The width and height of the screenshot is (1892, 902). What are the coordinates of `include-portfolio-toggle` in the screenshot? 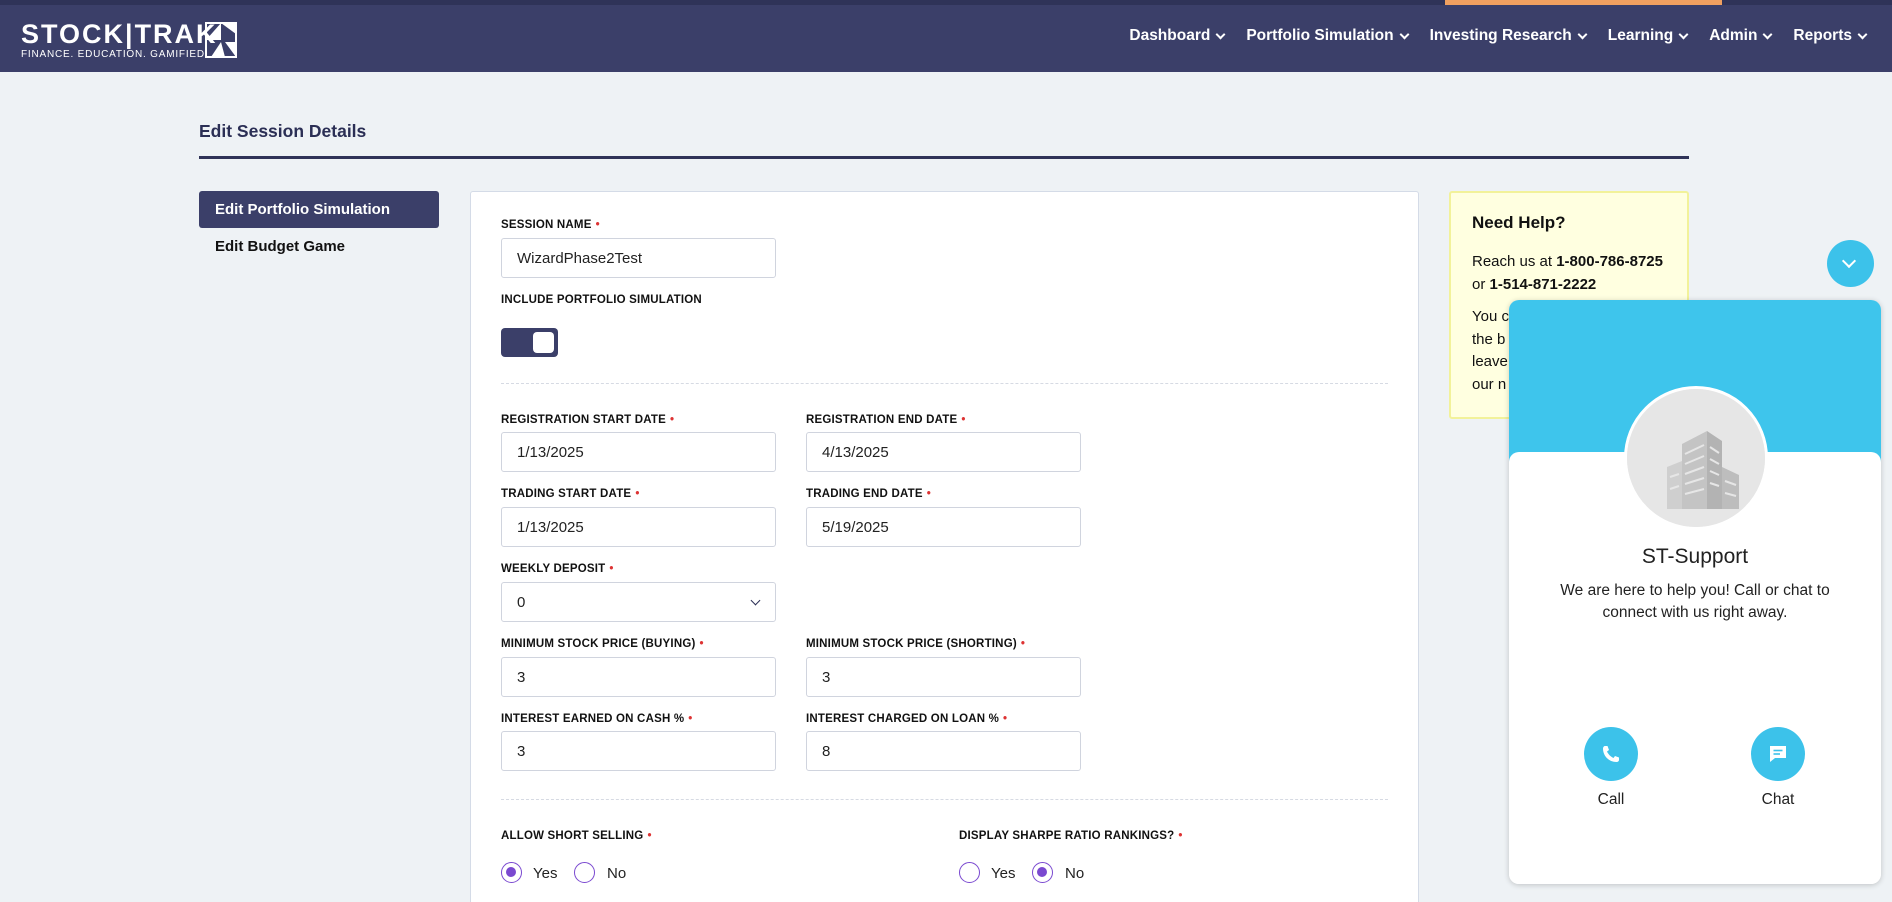 It's located at (529, 342).